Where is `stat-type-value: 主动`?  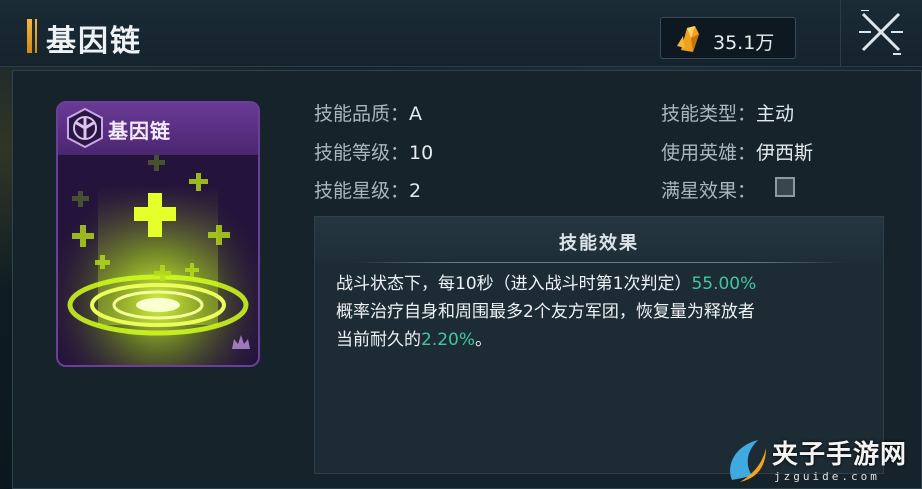
stat-type-value: 主动 is located at coordinates (775, 114).